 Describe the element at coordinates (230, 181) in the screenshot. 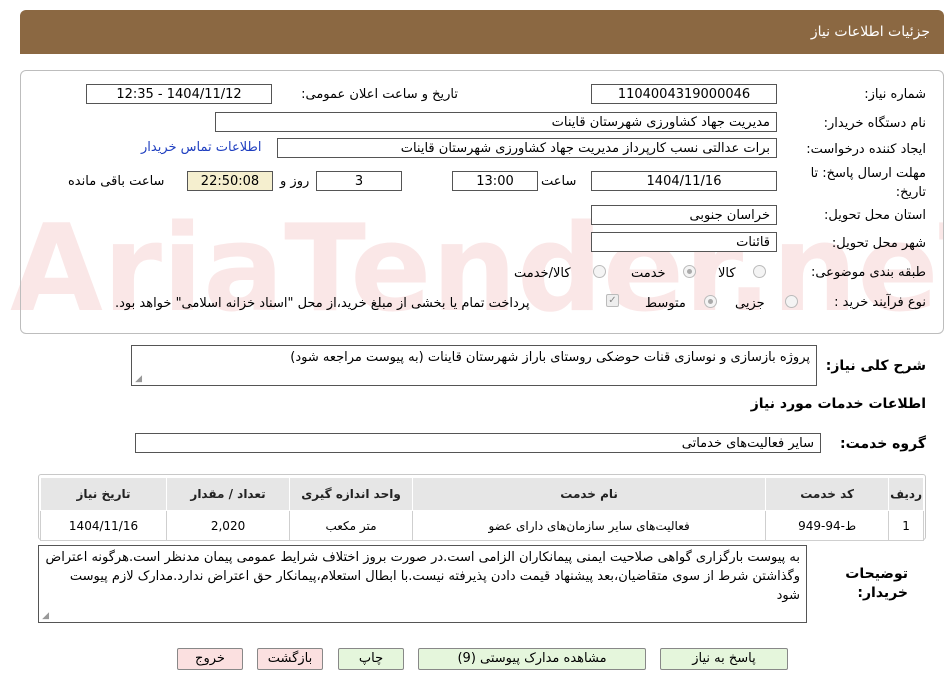

I see `remaining-time-field: 22:50:08` at that location.